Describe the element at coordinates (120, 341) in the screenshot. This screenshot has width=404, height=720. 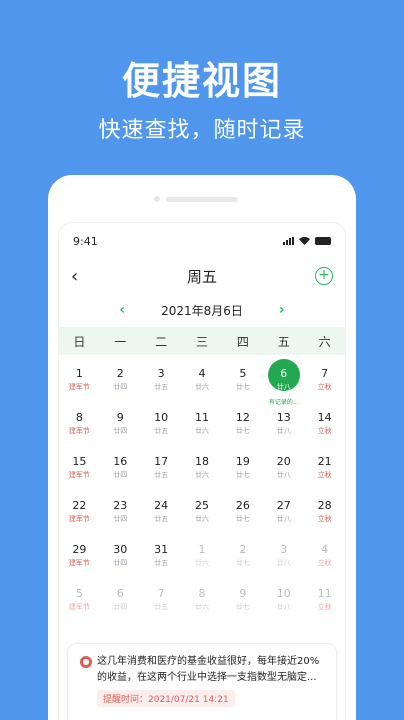
I see `weekday-label: 一` at that location.